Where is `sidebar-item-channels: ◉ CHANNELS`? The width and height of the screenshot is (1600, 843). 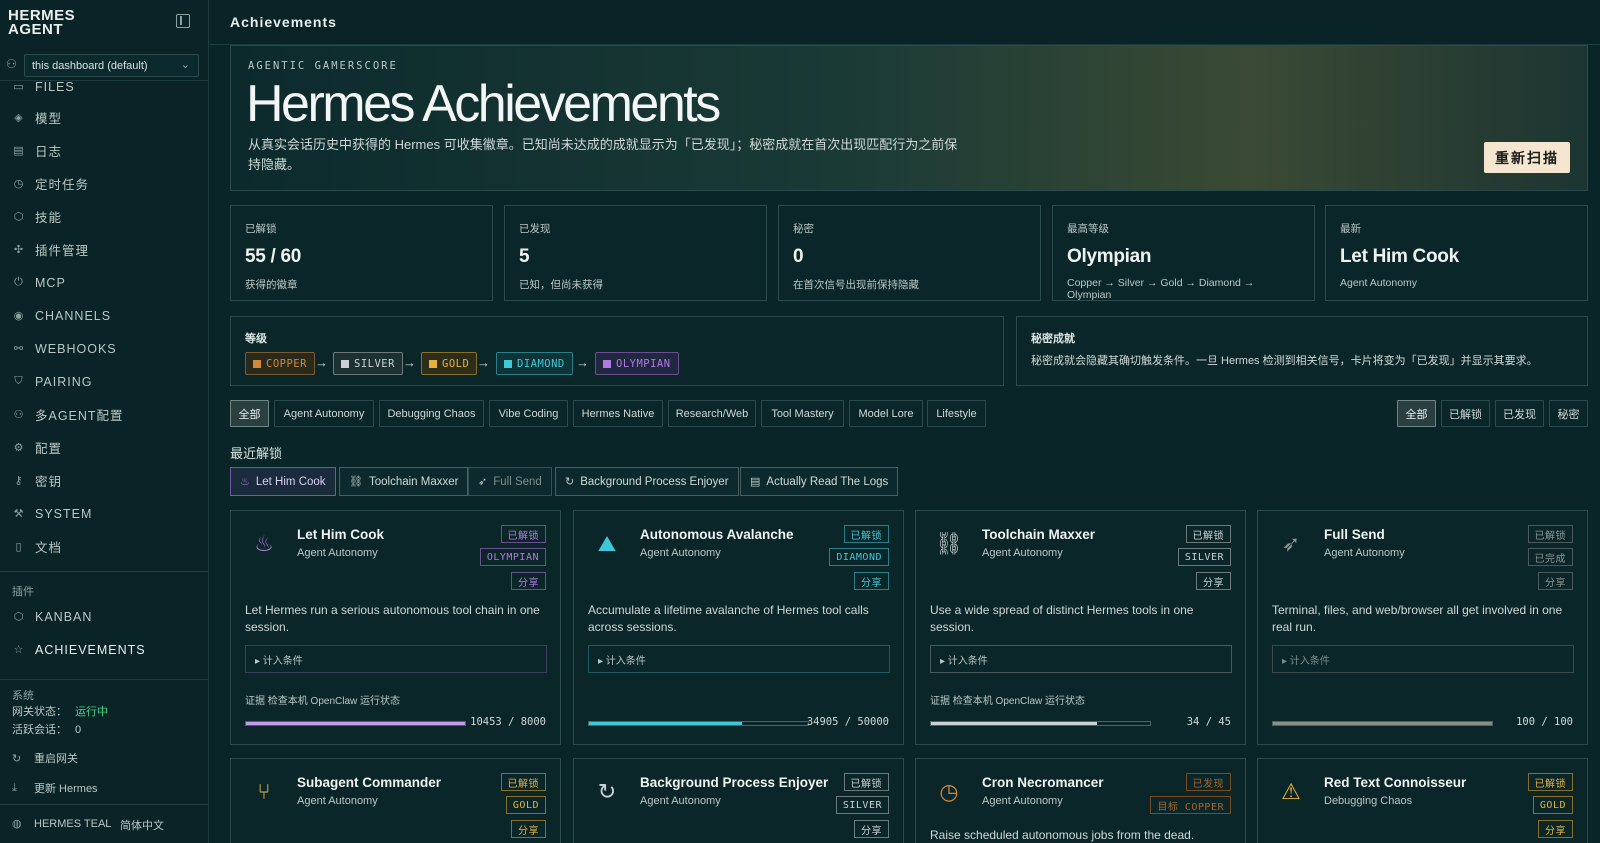 sidebar-item-channels: ◉ CHANNELS is located at coordinates (104, 315).